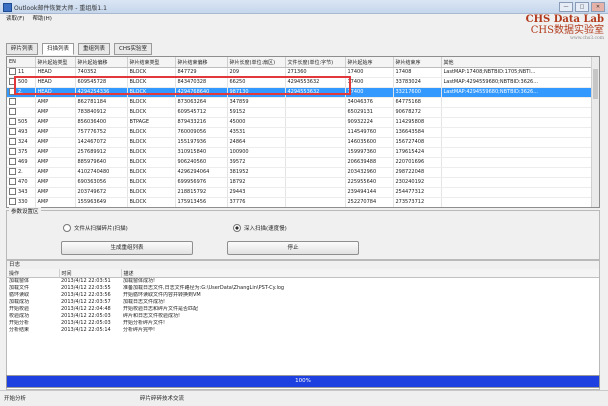  Describe the element at coordinates (417, 102) in the screenshot. I see `table-cell: 64775168` at that location.